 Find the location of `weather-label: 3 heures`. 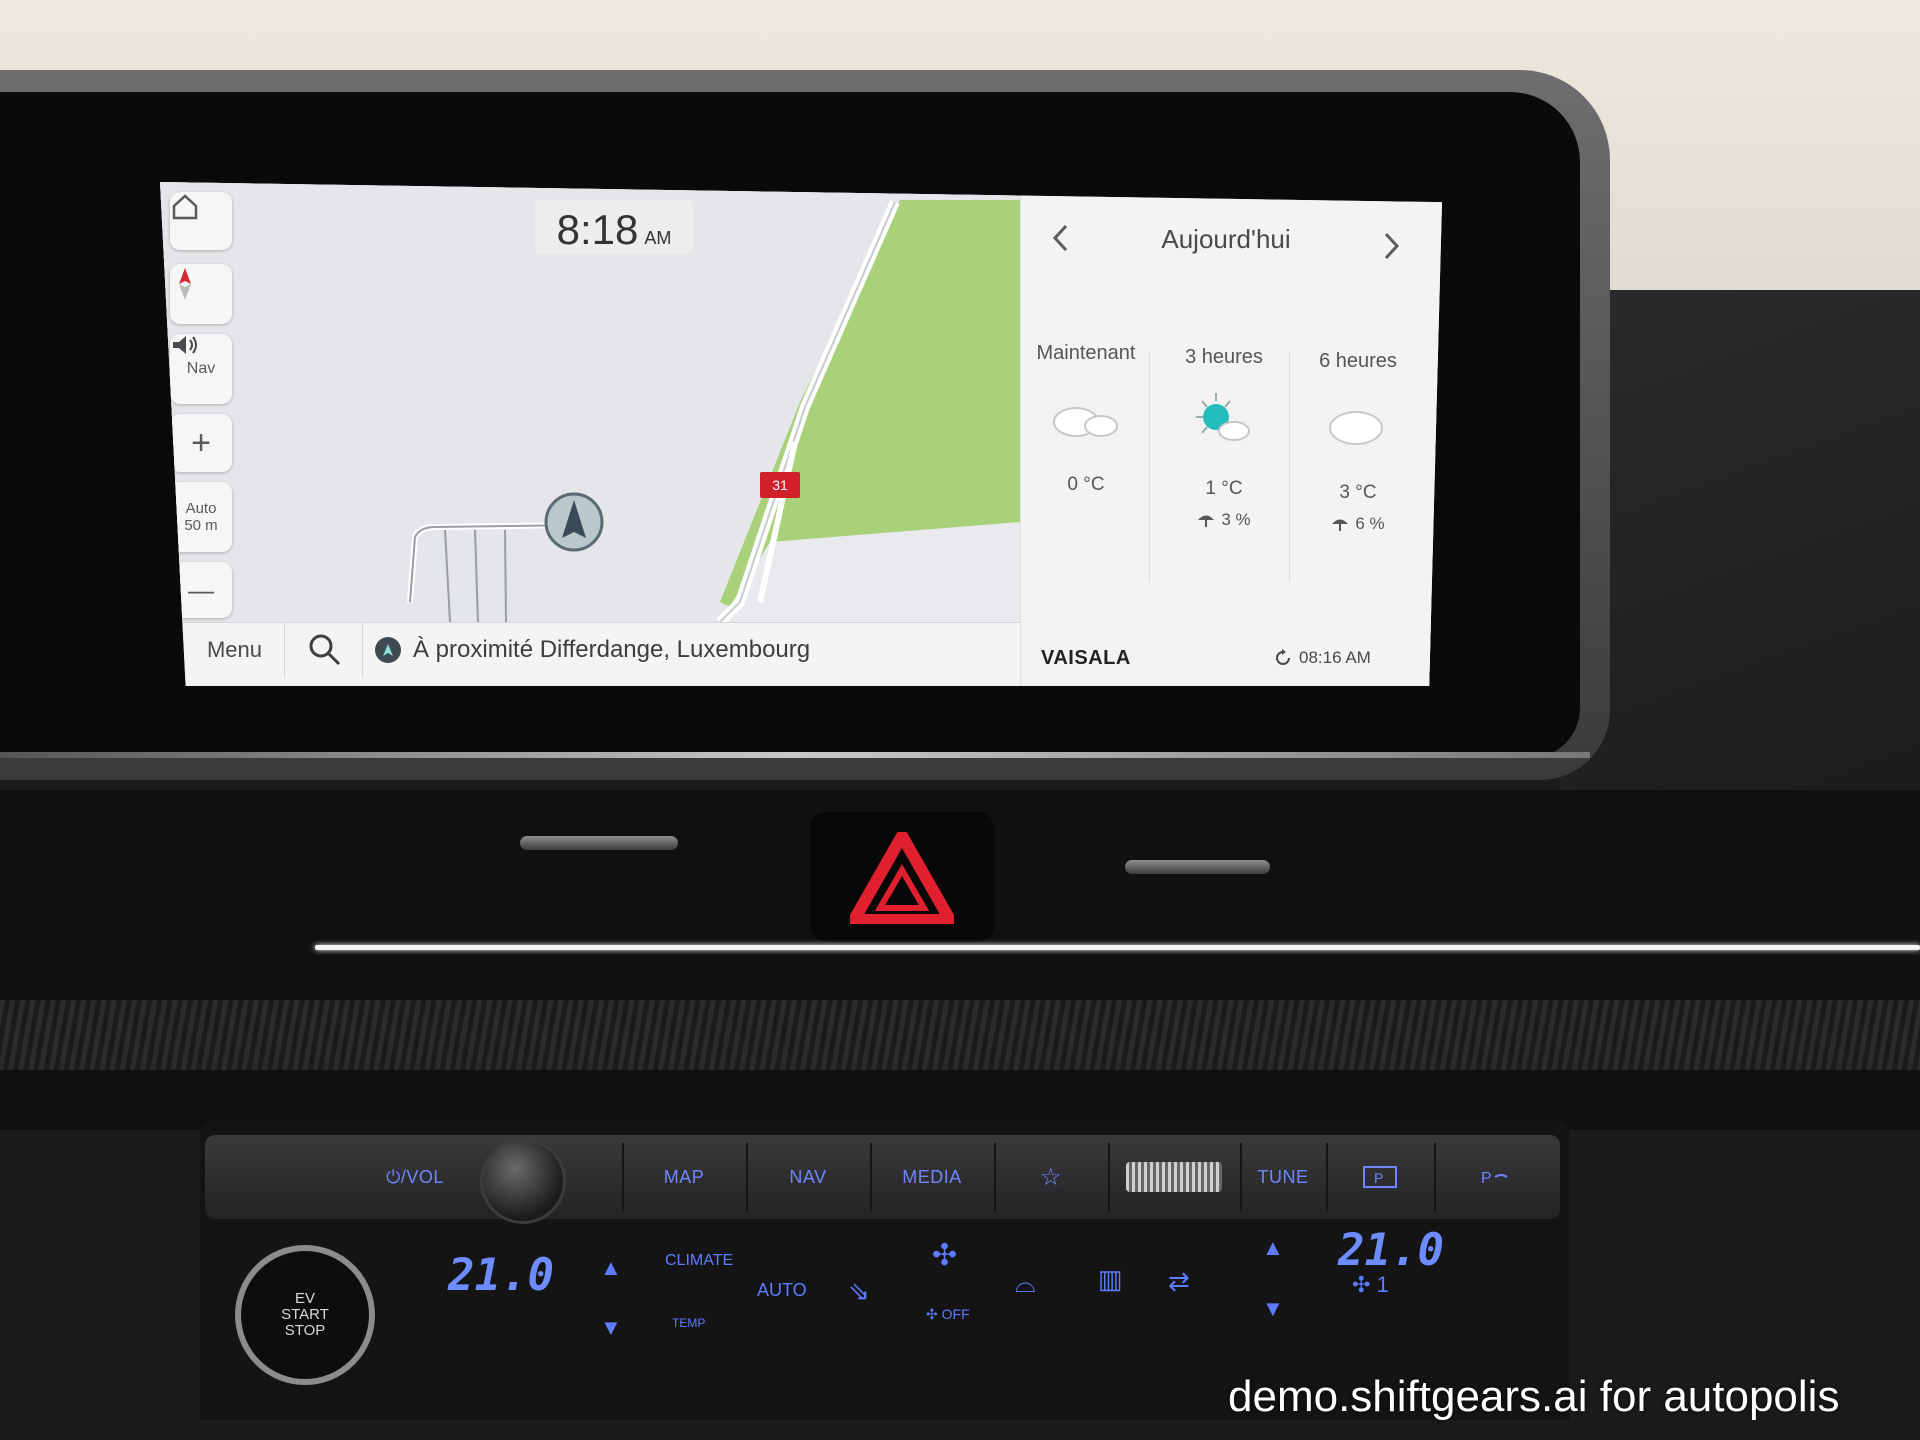

weather-label: 3 heures is located at coordinates (1224, 357).